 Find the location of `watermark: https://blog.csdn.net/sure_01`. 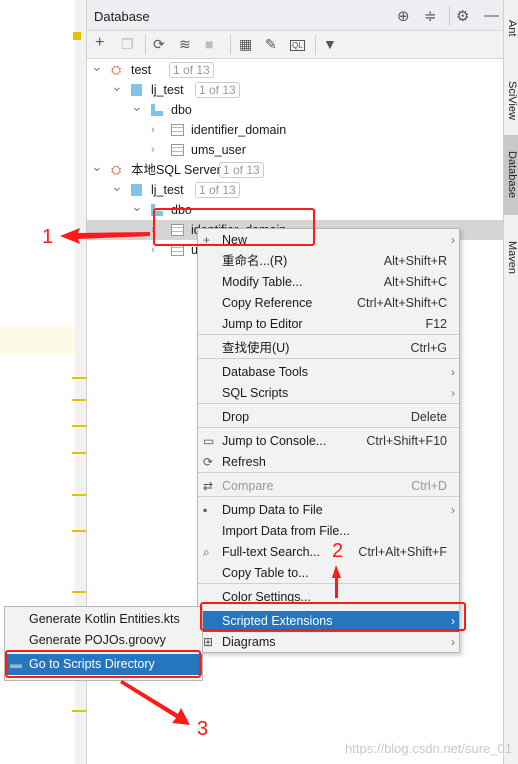

watermark: https://blog.csdn.net/sure_01 is located at coordinates (428, 748).